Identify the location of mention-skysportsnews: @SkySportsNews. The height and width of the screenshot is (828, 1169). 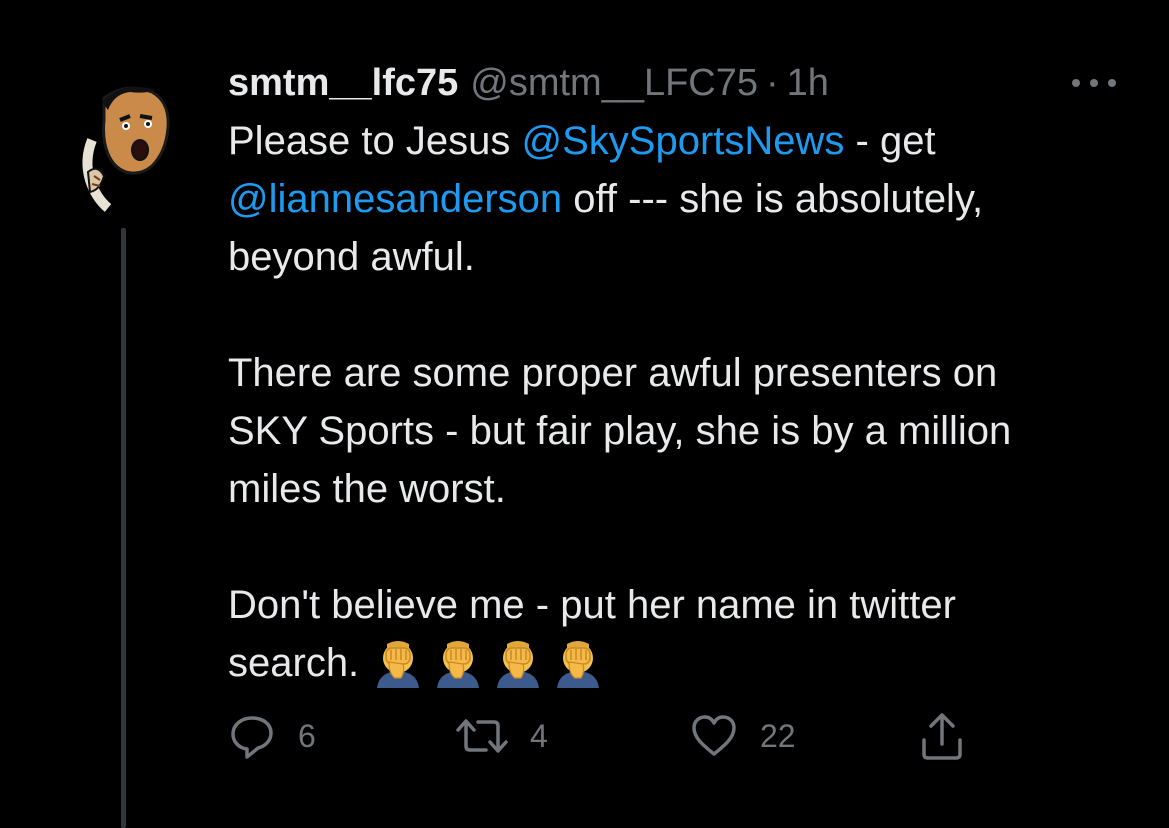
(683, 141).